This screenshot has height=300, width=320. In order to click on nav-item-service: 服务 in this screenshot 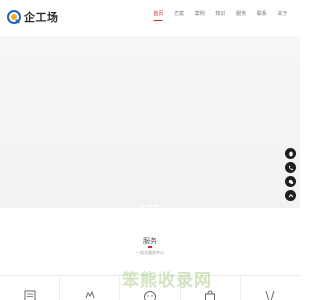, I will do `click(241, 13)`.